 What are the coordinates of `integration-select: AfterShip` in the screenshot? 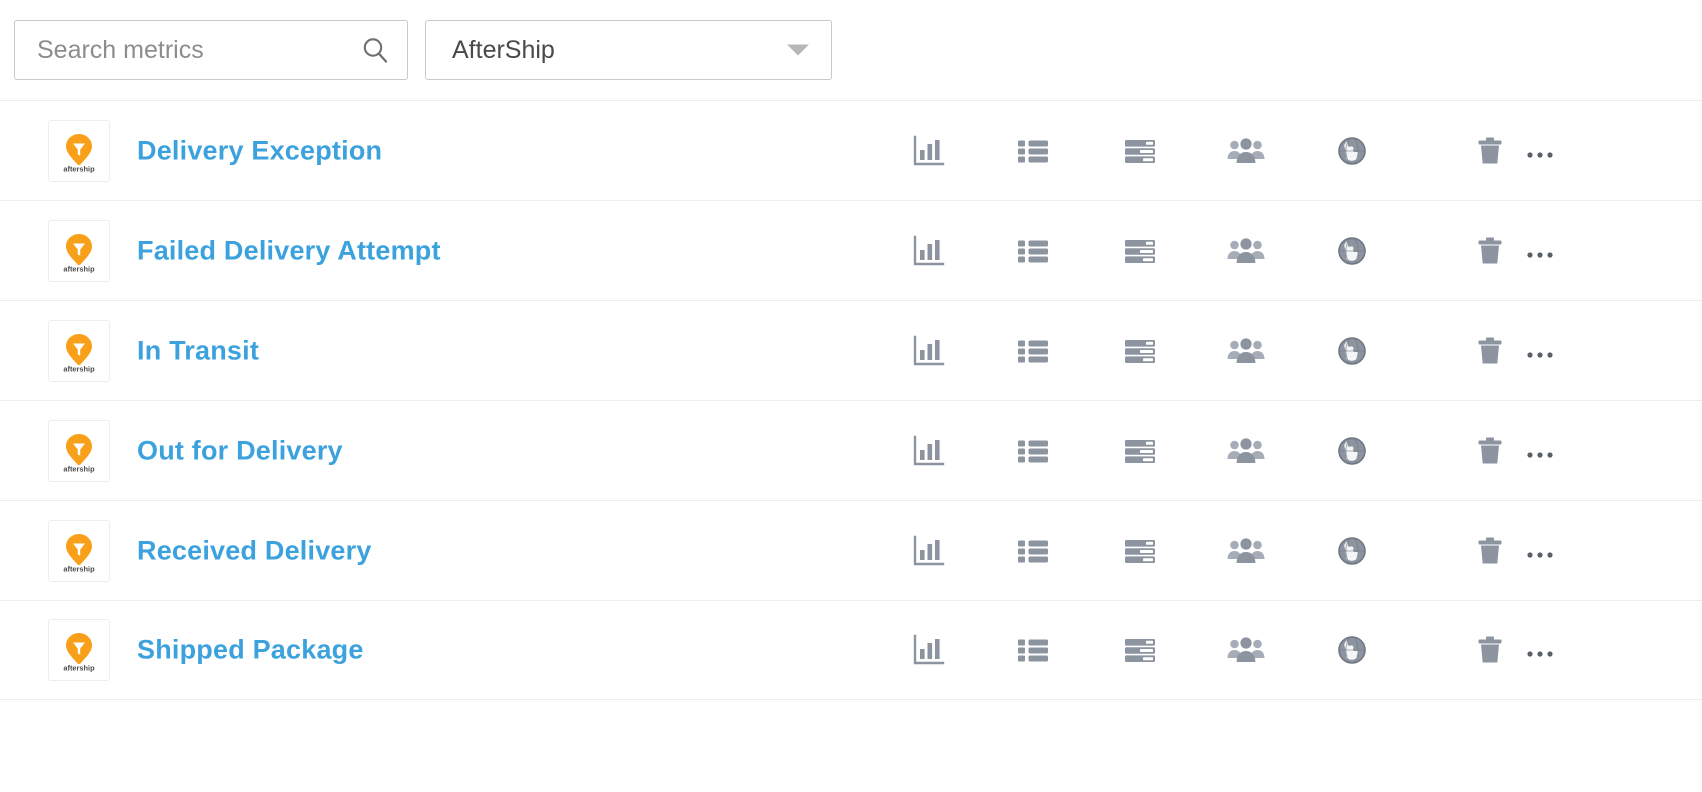 It's located at (628, 50).